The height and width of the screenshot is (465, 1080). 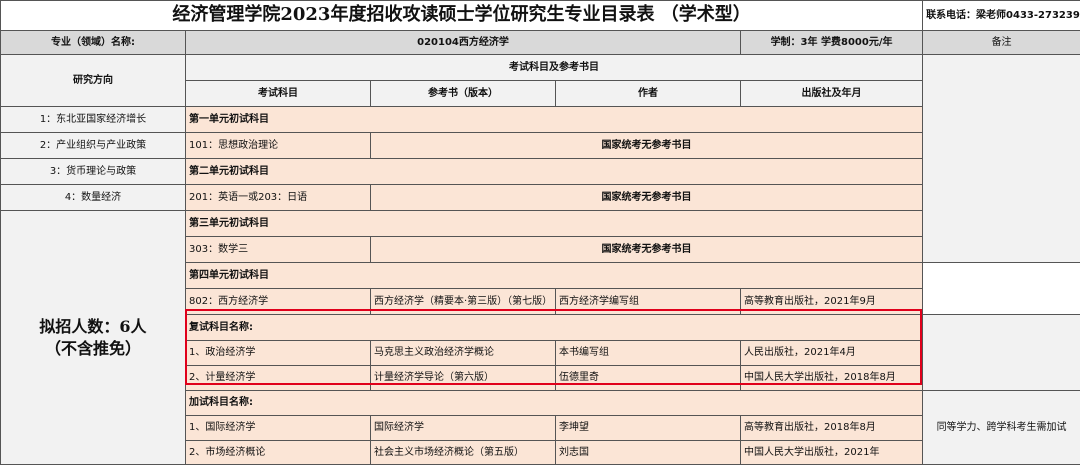 What do you see at coordinates (93, 145) in the screenshot?
I see `direction-2: 2：产业组织与产业政策` at bounding box center [93, 145].